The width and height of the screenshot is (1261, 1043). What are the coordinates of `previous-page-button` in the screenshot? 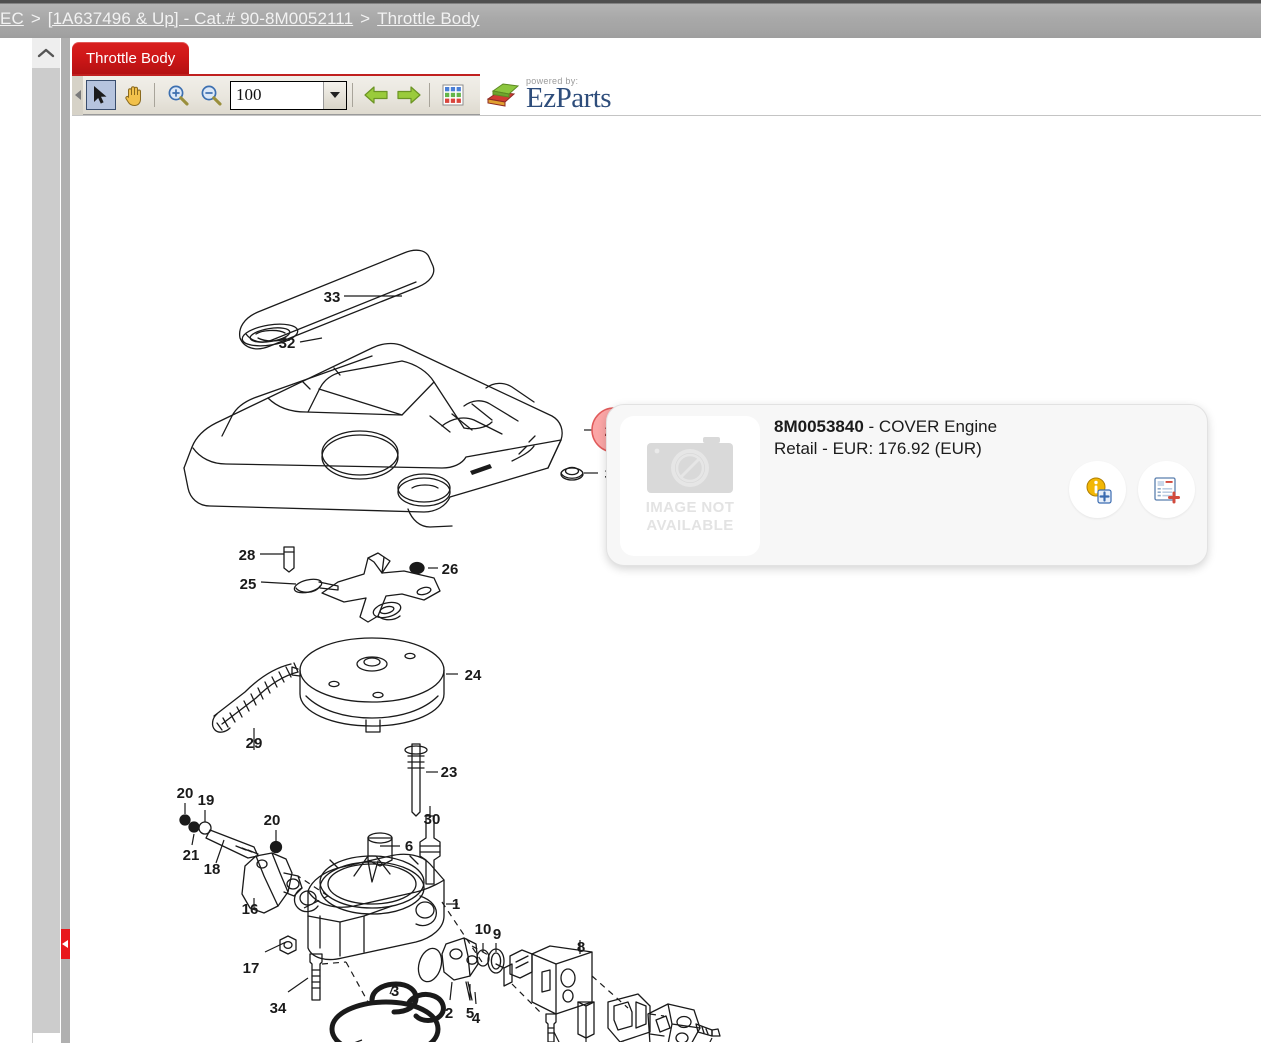 It's located at (376, 95).